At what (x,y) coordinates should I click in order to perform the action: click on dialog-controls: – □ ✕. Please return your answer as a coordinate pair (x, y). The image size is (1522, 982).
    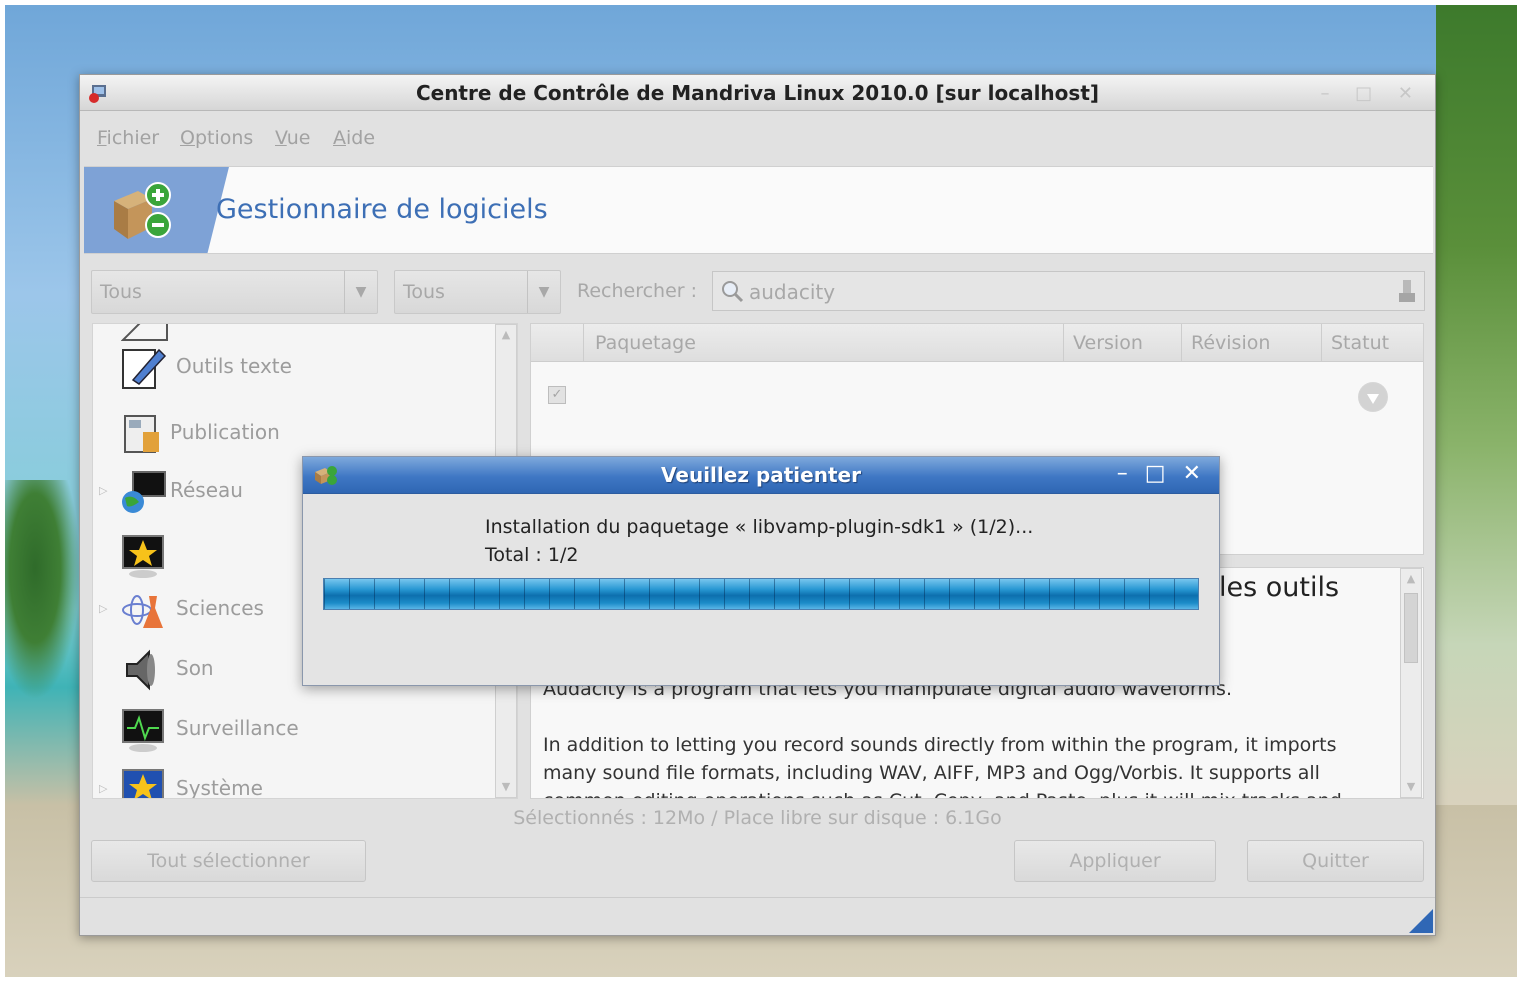
    Looking at the image, I should click on (1154, 473).